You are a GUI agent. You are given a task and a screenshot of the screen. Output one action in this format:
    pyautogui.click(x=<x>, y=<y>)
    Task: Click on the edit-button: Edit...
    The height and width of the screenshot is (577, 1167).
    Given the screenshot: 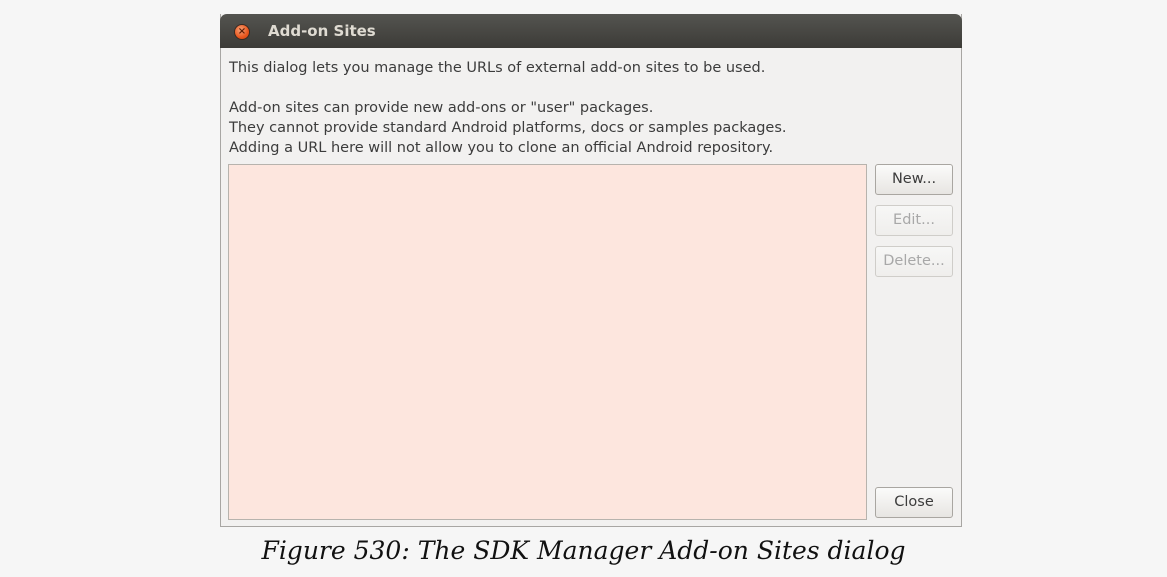 What is the action you would take?
    pyautogui.click(x=914, y=220)
    